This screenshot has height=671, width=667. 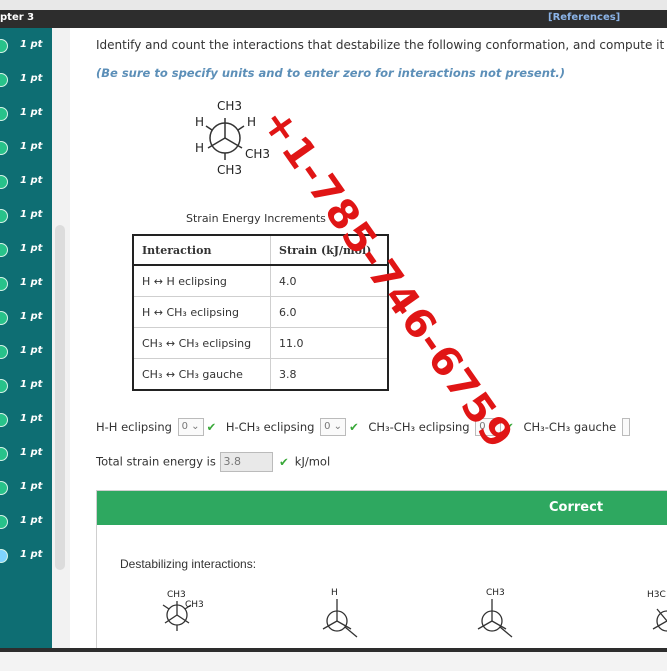 I want to click on hch3-select: 0 ⌄, so click(x=333, y=427).